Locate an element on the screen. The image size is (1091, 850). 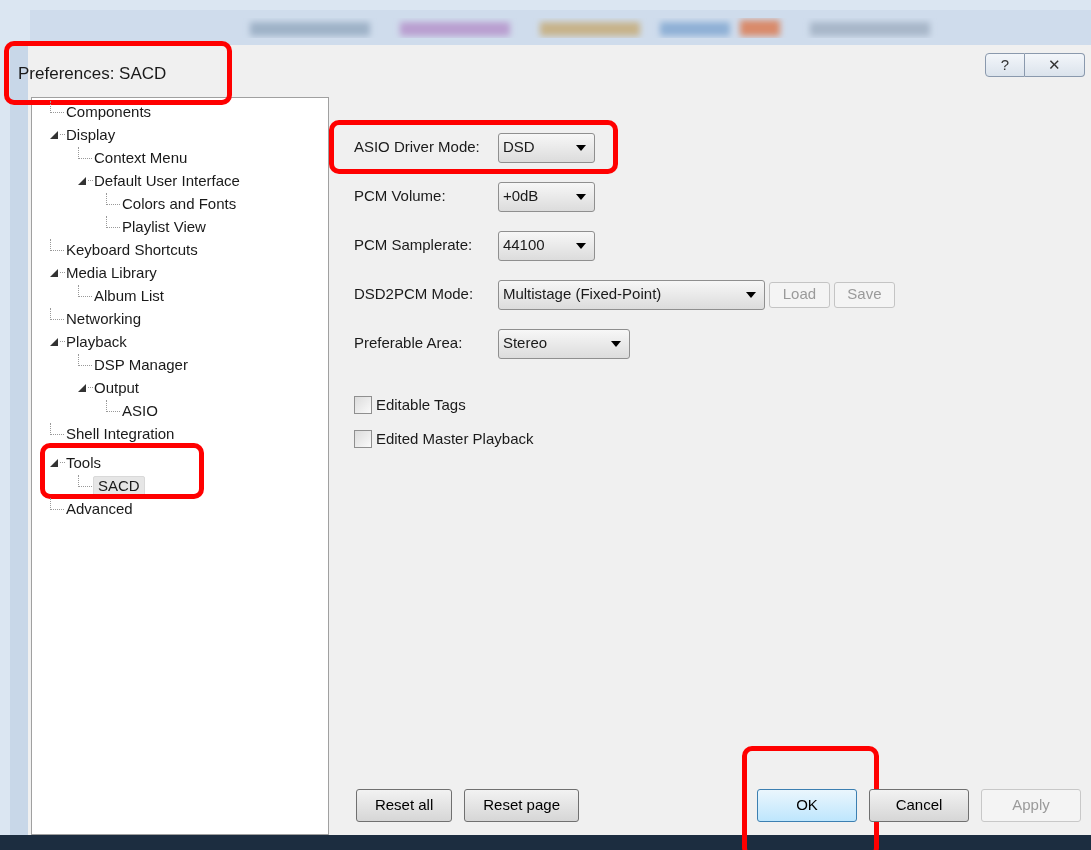
dialog-button: OK is located at coordinates (807, 805).